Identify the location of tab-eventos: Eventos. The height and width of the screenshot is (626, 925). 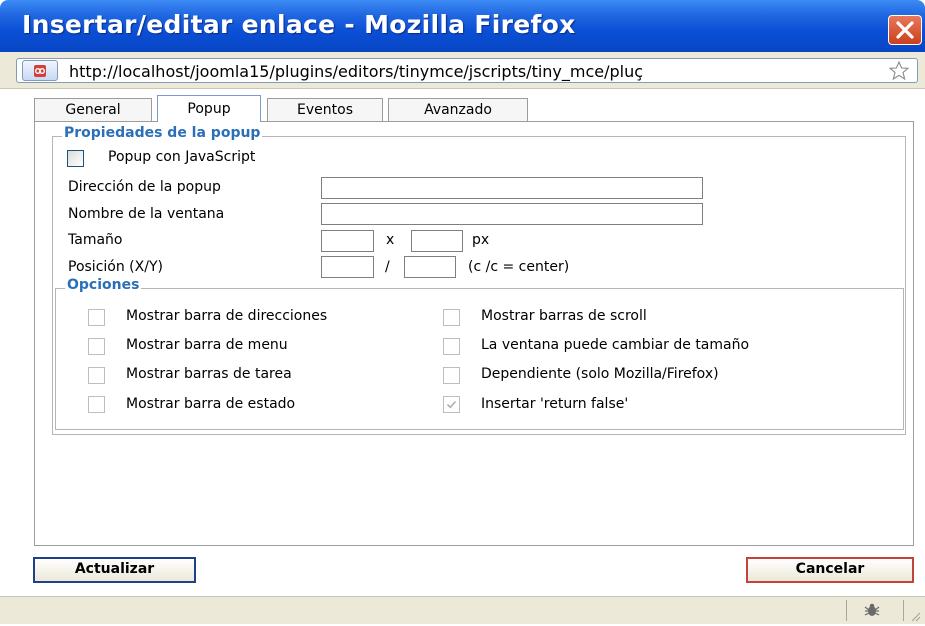
(325, 109).